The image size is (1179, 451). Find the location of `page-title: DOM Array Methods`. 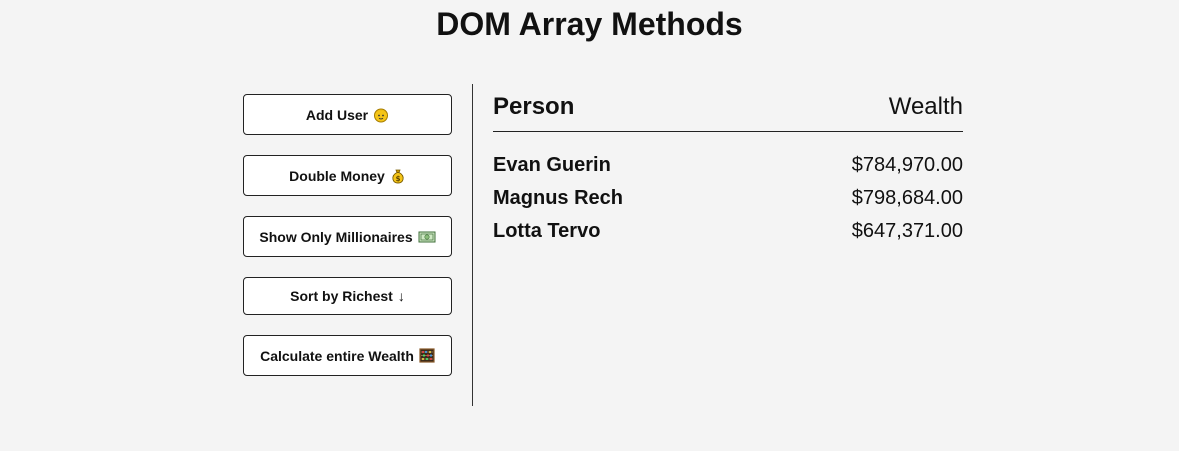

page-title: DOM Array Methods is located at coordinates (589, 24).